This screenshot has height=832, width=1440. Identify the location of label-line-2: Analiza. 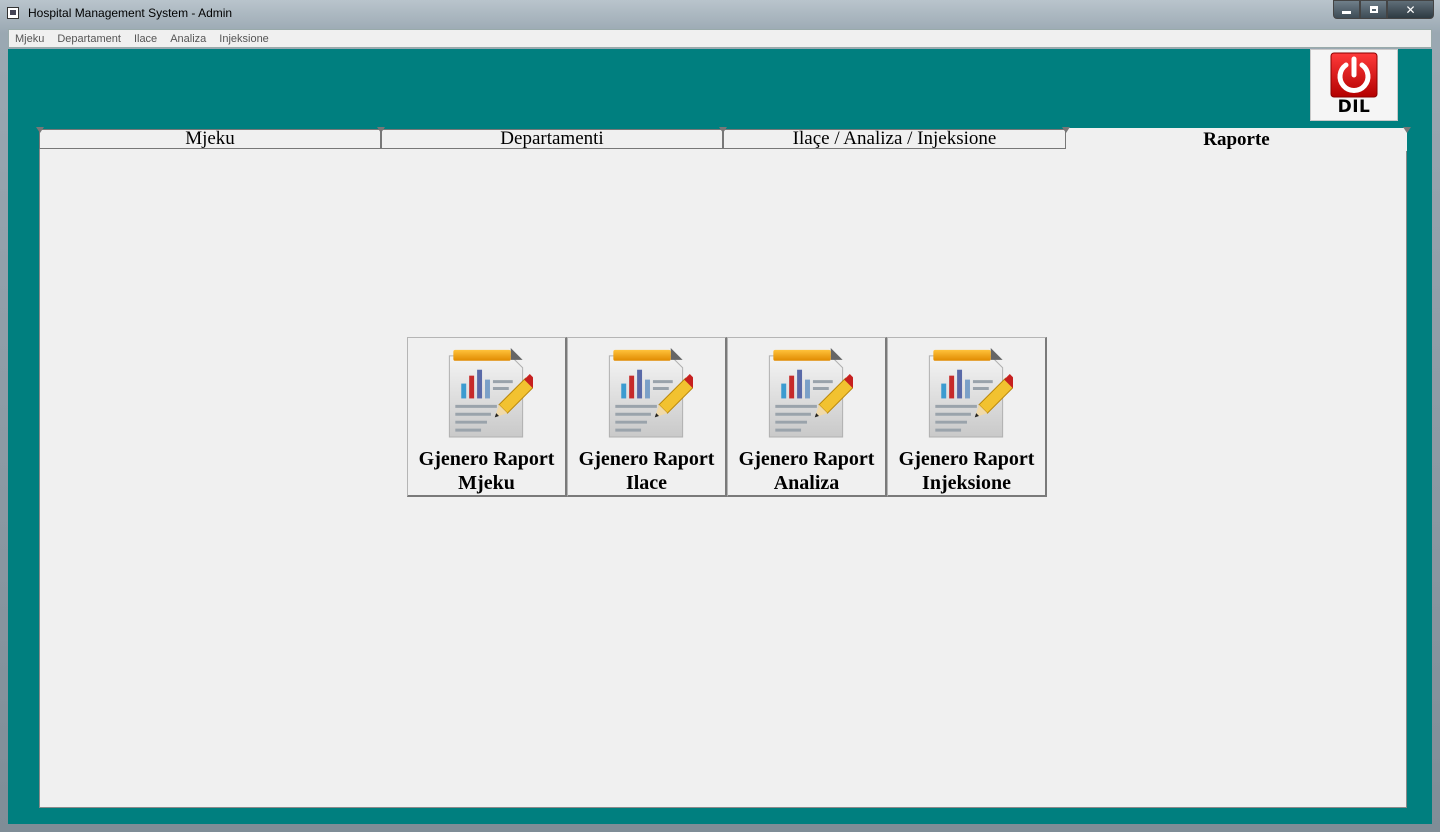
(806, 483).